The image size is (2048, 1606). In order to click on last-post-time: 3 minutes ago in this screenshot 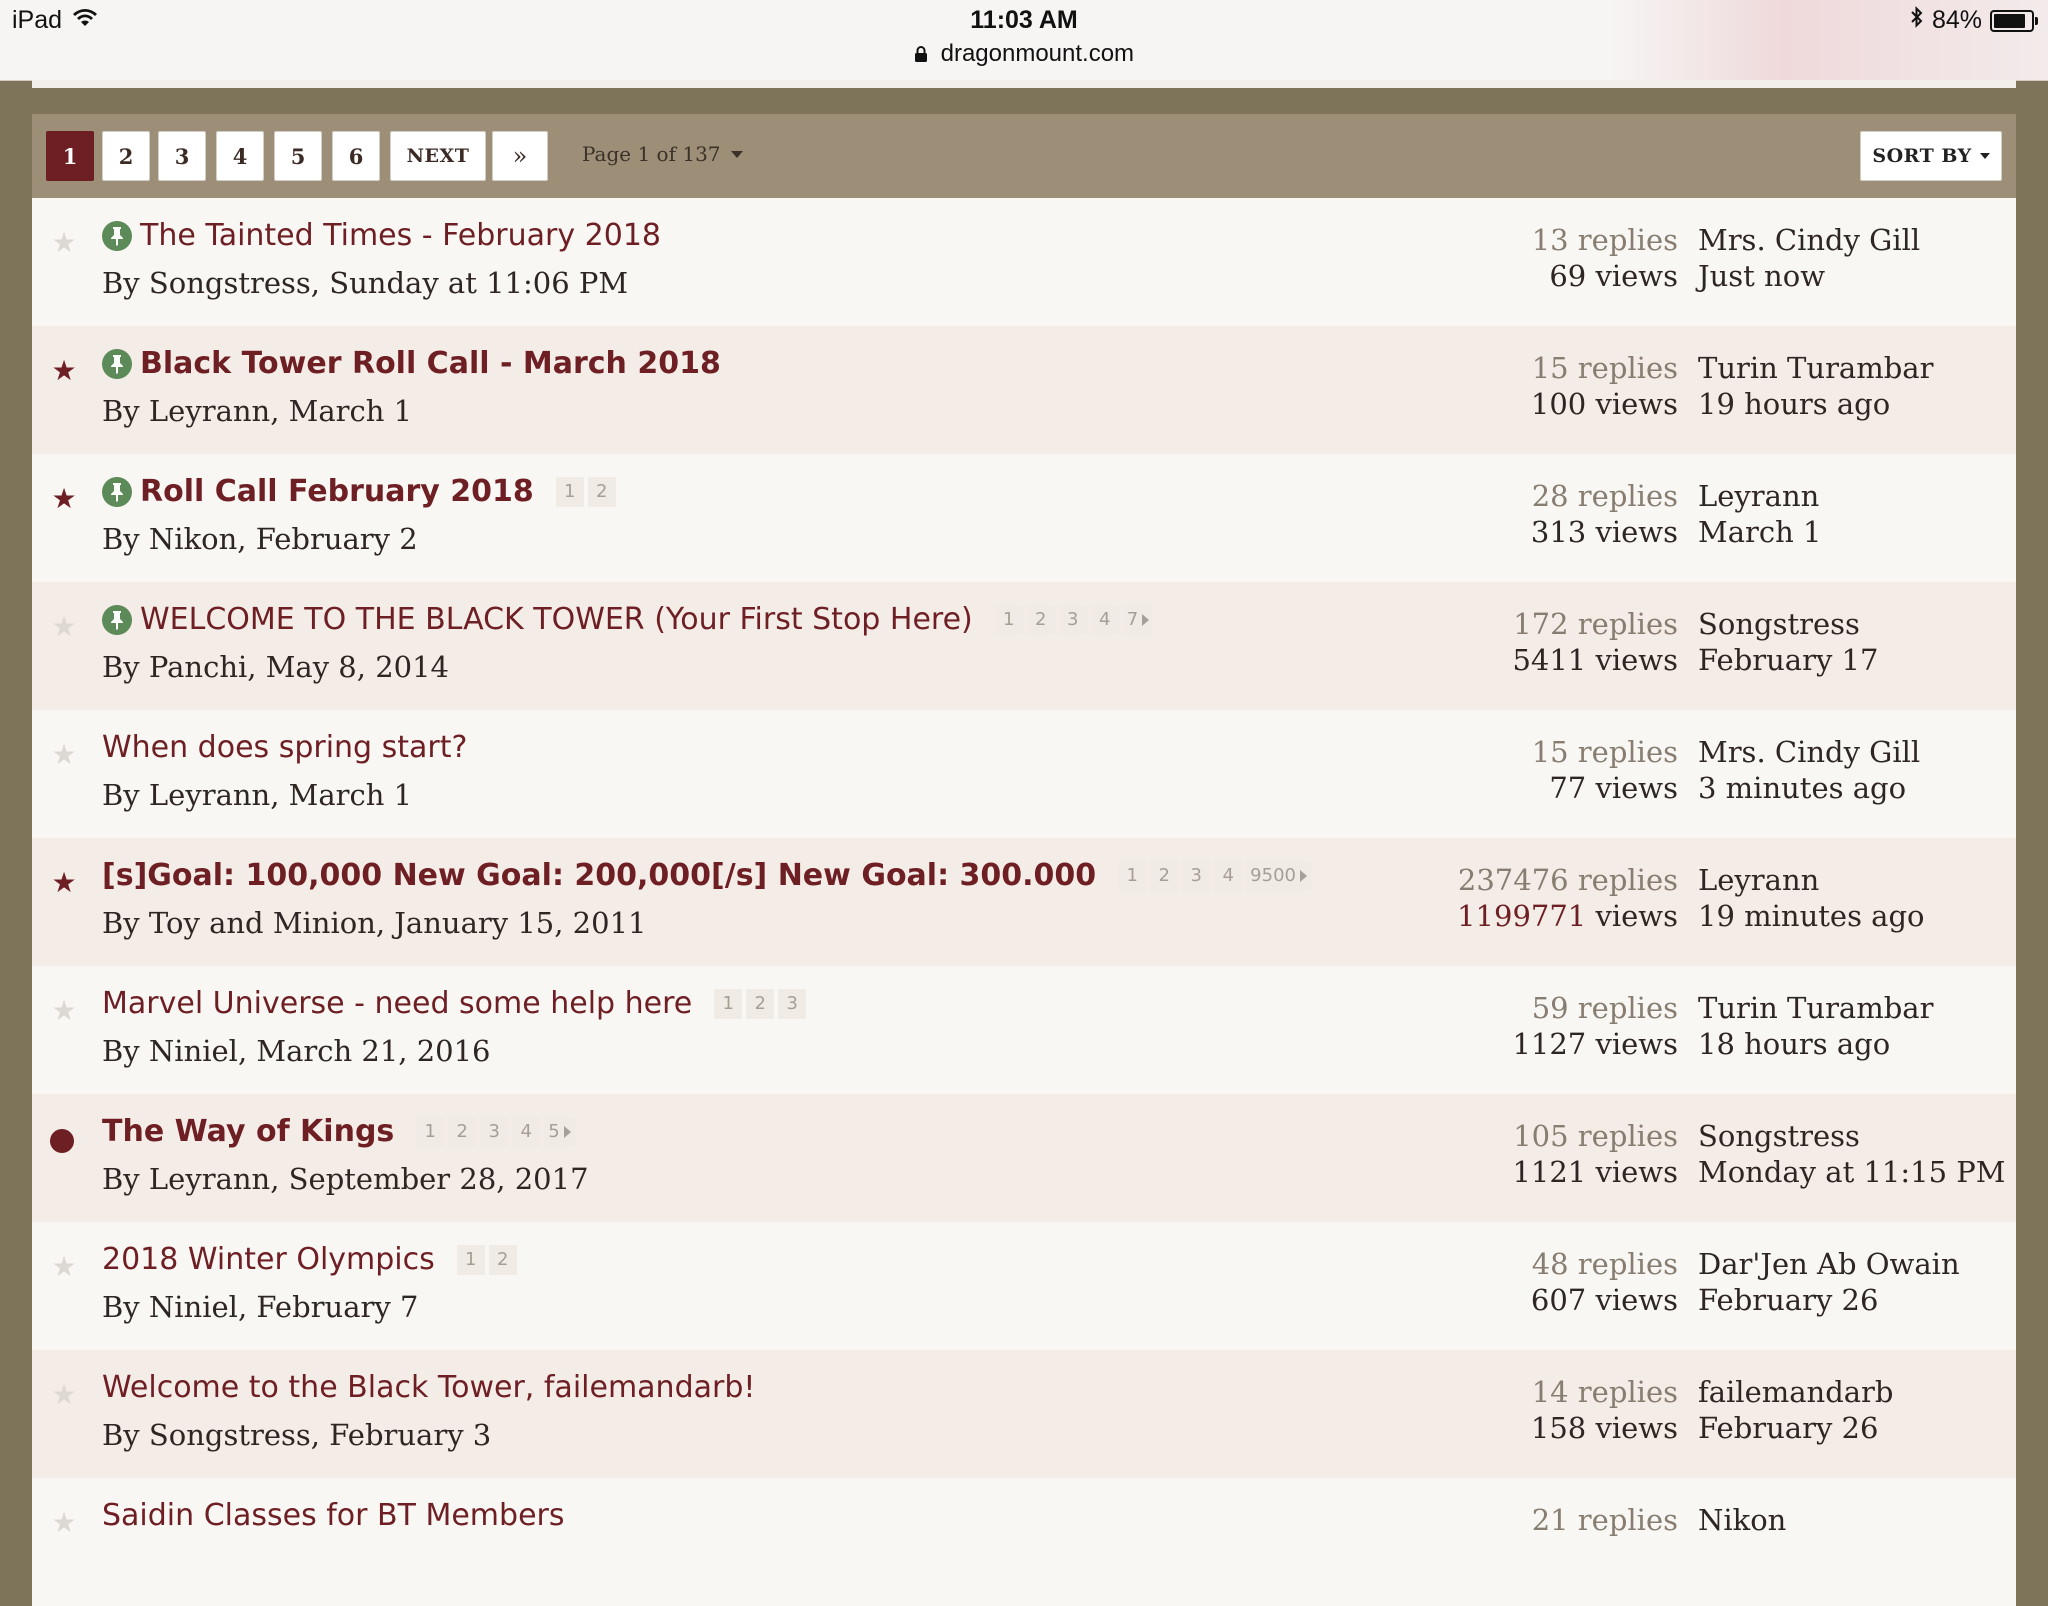, I will do `click(1809, 788)`.